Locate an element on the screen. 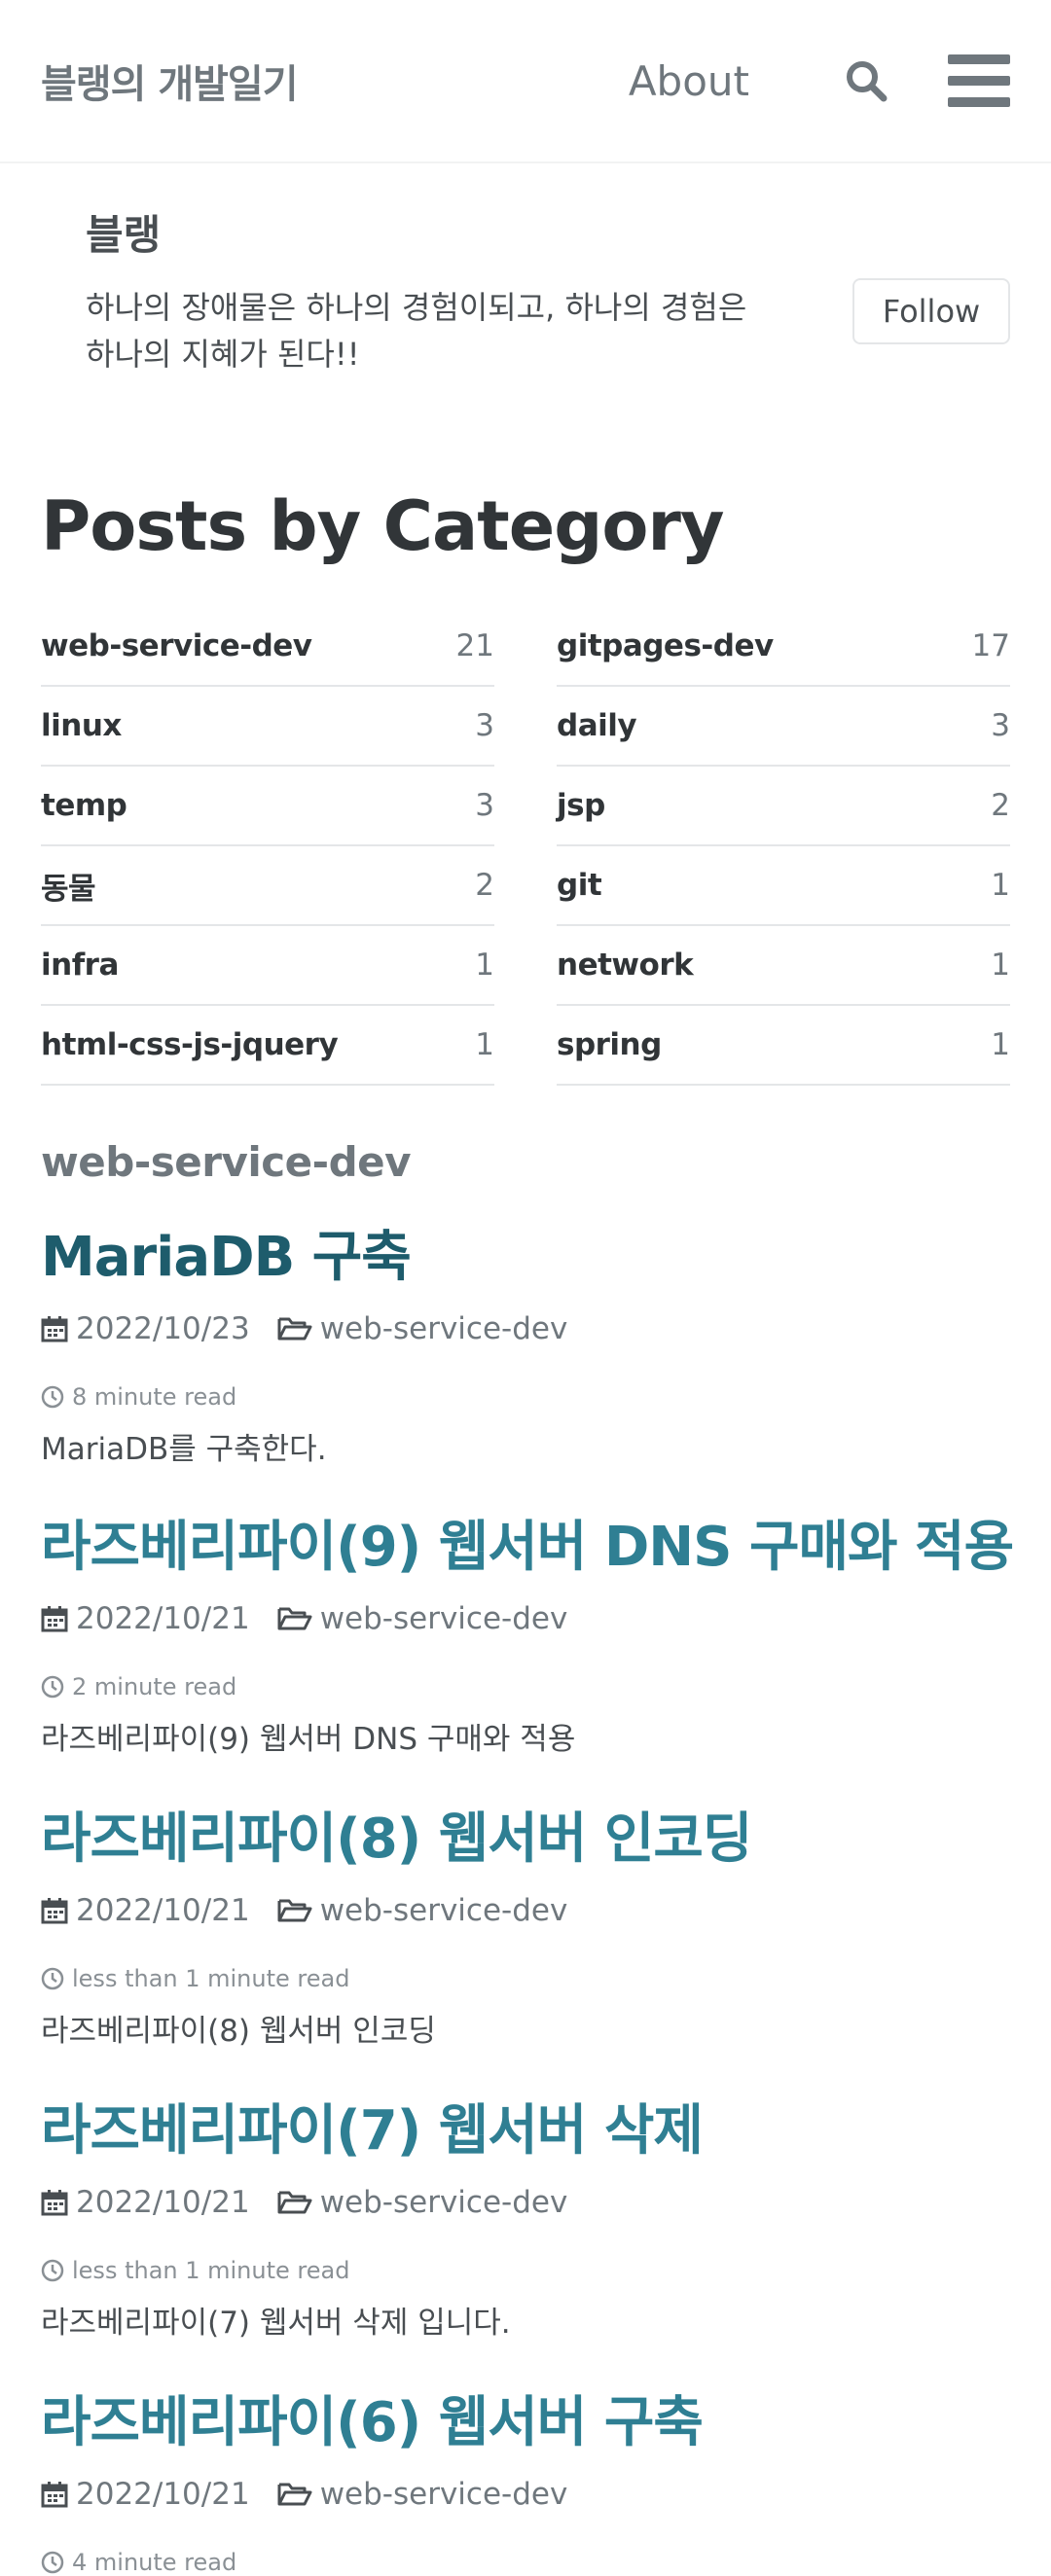  category-name: linux is located at coordinates (81, 725).